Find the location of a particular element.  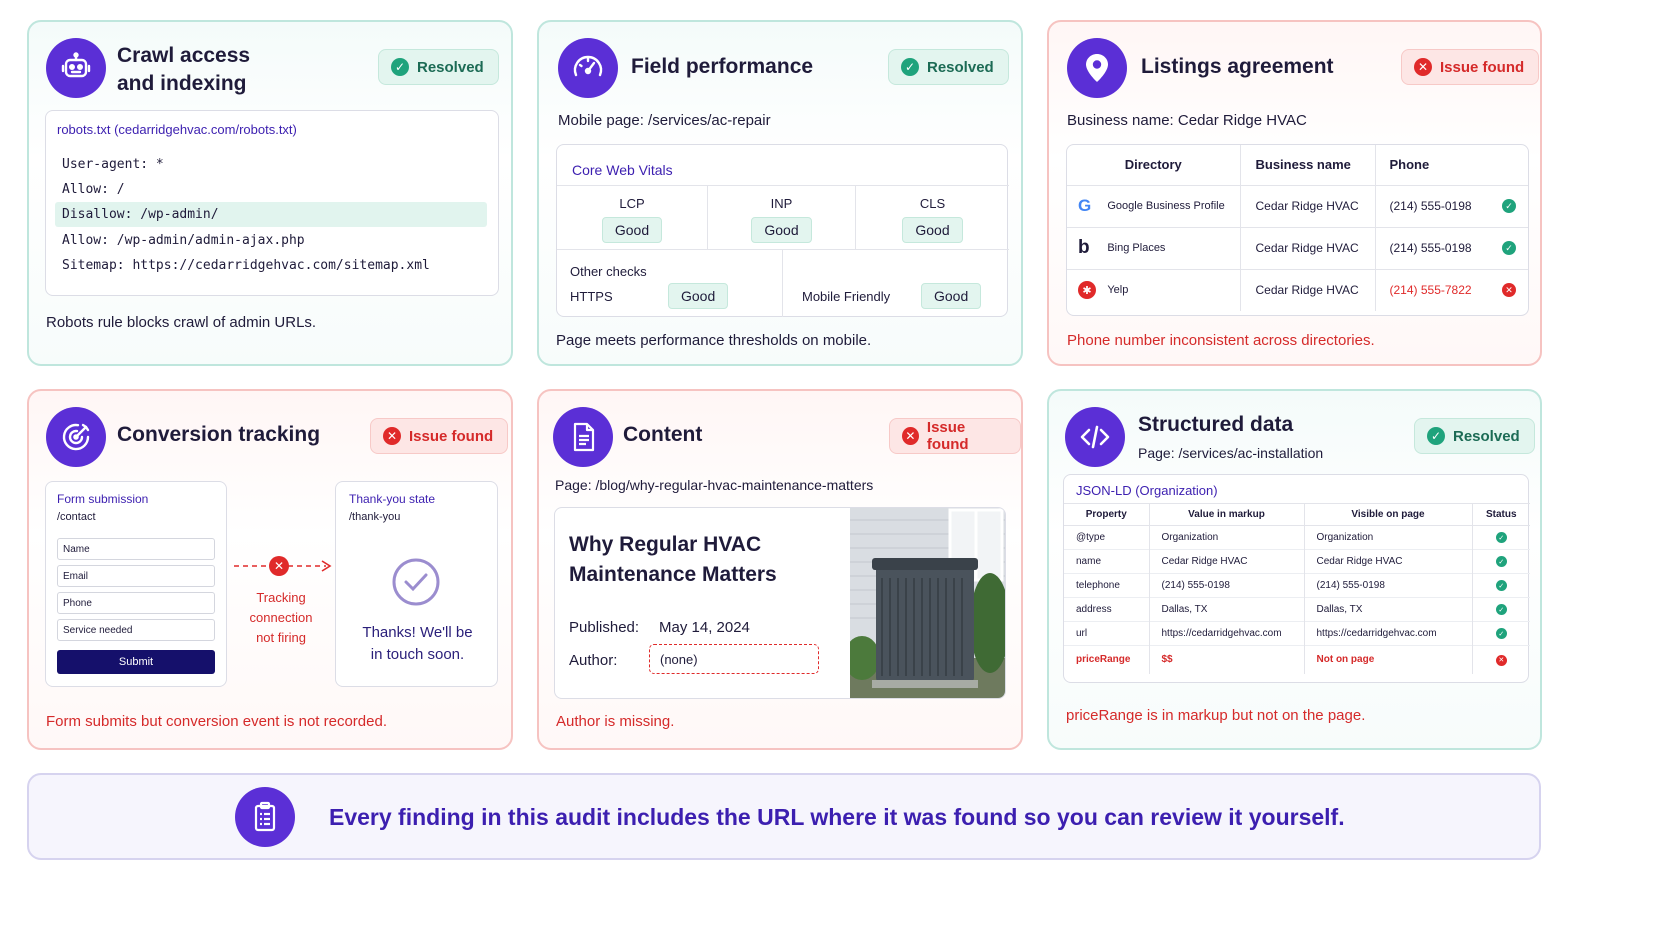

table-row: ✱ Yelp Cedar Ridge HVAC (214) 555-7822 ✕ is located at coordinates (1297, 290).